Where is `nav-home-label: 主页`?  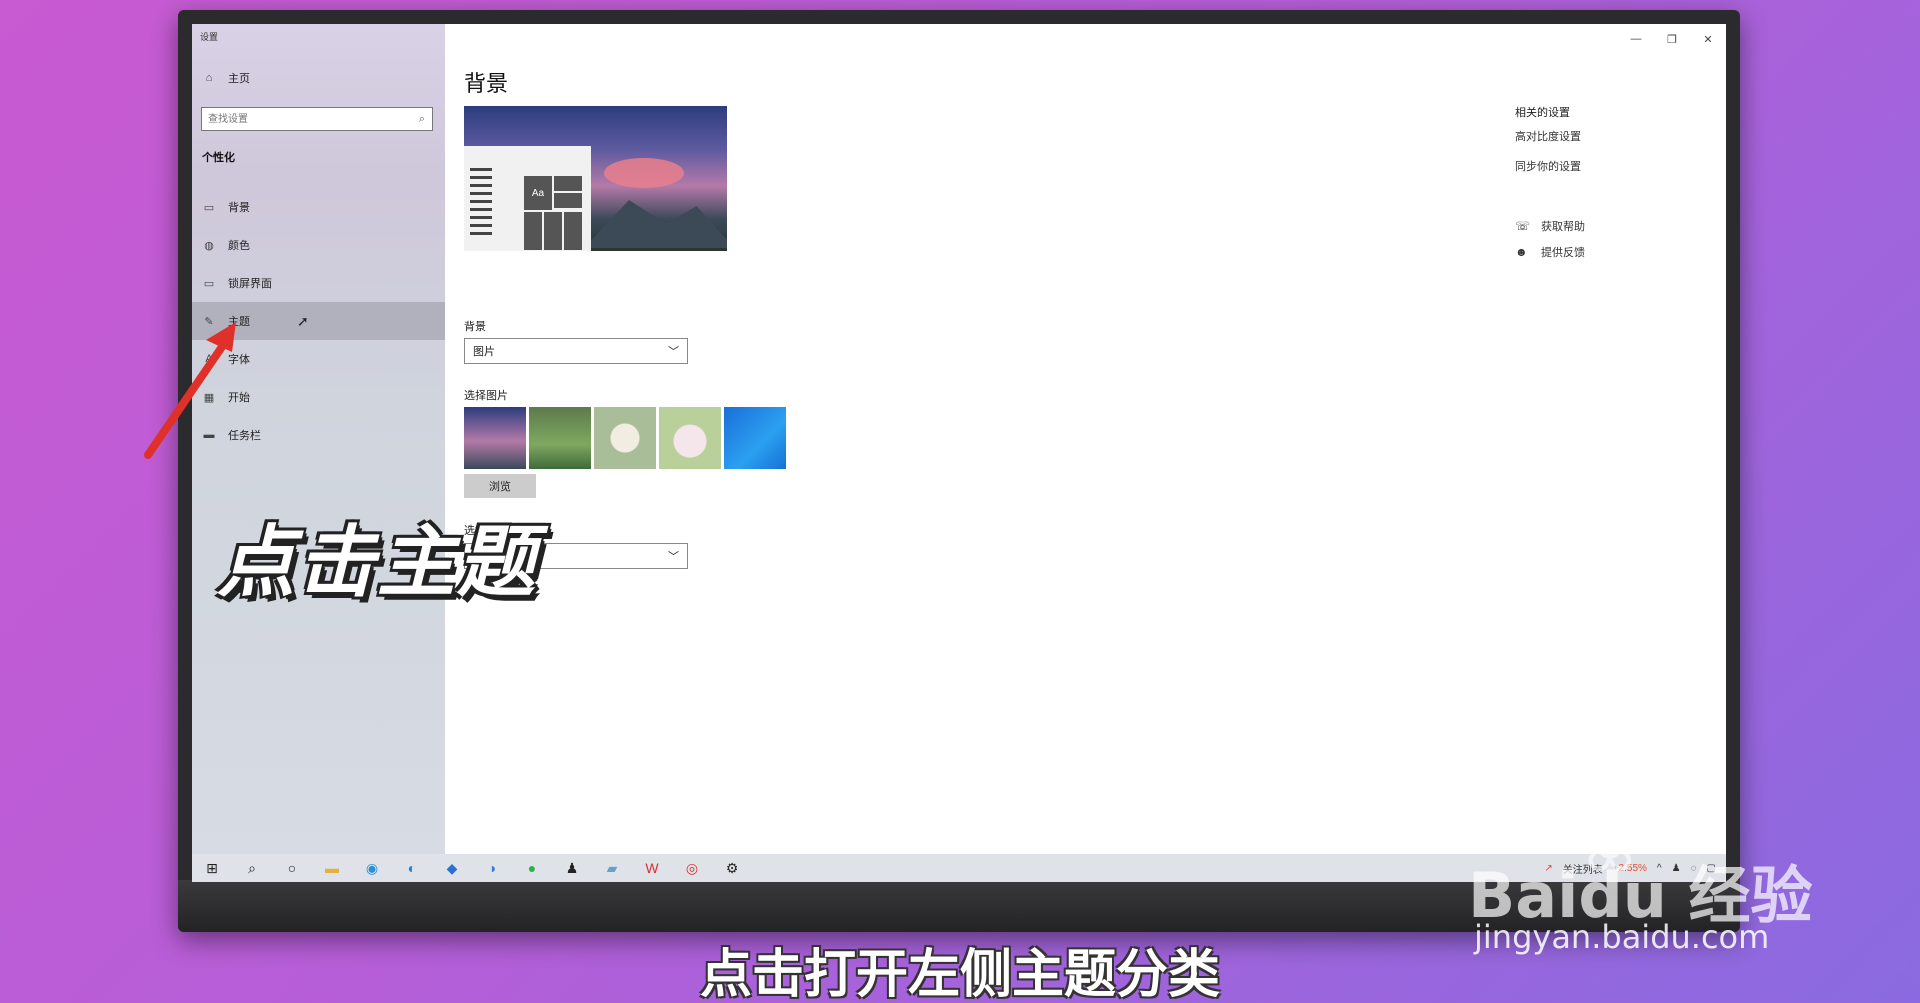
nav-home-label: 主页 is located at coordinates (239, 79).